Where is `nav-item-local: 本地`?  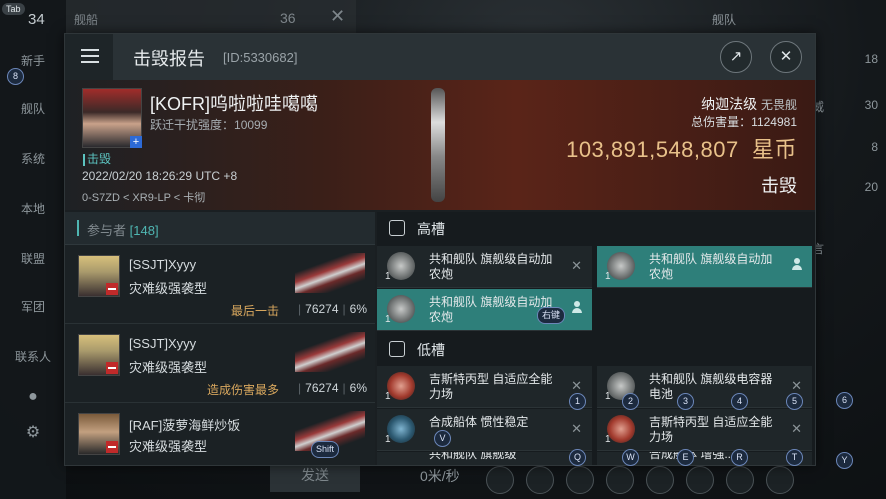
nav-item-local: 本地 is located at coordinates (33, 208).